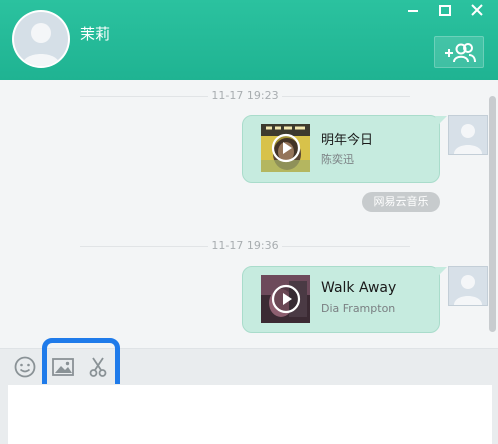 This screenshot has width=498, height=444. I want to click on close-icon, so click(477, 10).